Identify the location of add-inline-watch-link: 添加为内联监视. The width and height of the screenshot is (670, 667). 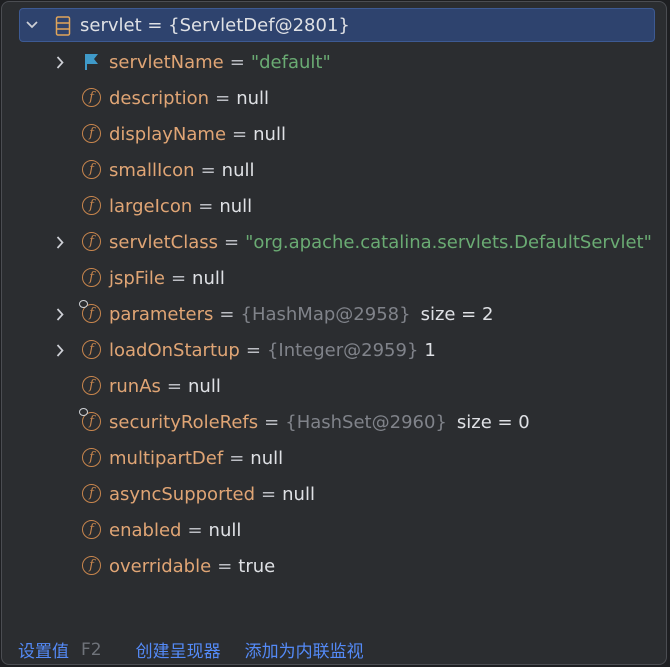
(304, 649).